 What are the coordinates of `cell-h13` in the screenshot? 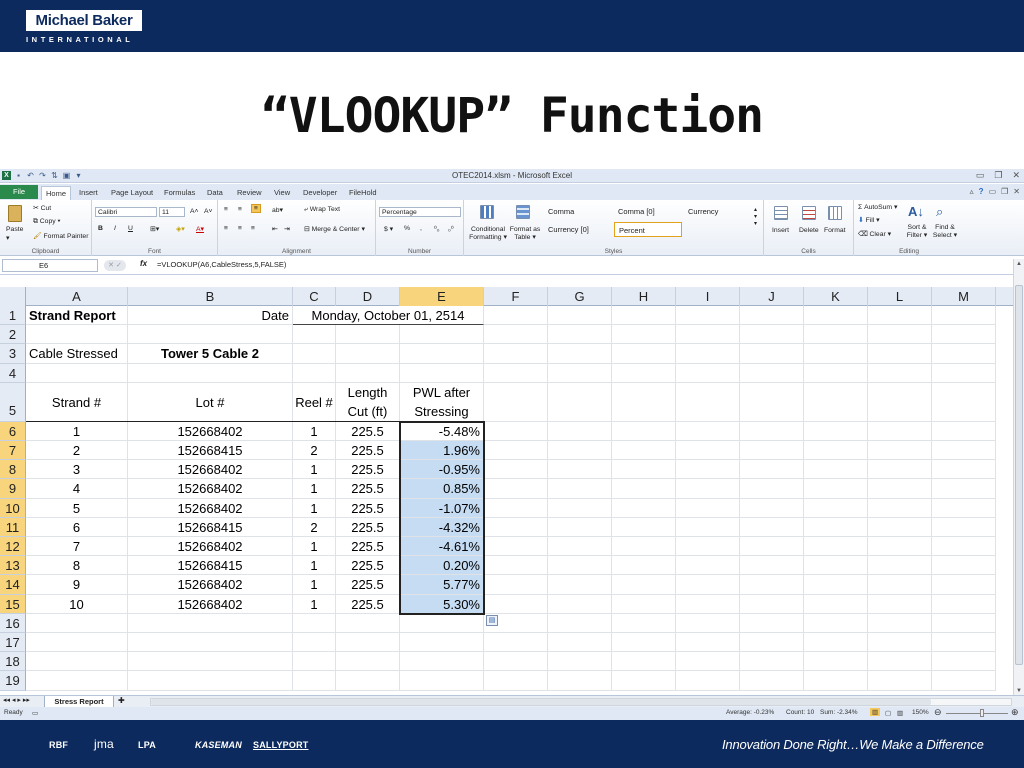 It's located at (644, 566).